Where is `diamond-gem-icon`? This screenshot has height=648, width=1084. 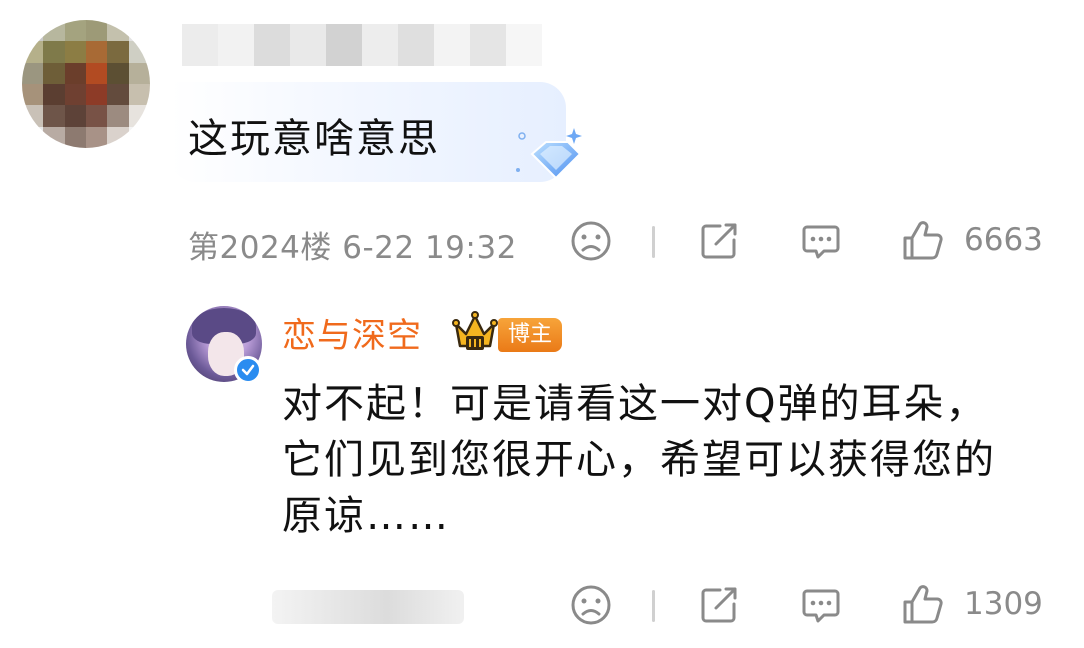
diamond-gem-icon is located at coordinates (549, 154).